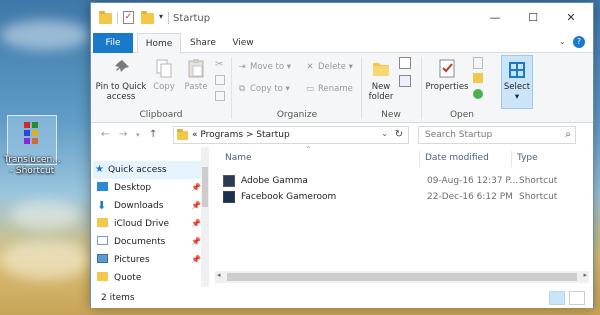 The image size is (600, 315). I want to click on facebook-gameroom-shortcut-icon, so click(229, 197).